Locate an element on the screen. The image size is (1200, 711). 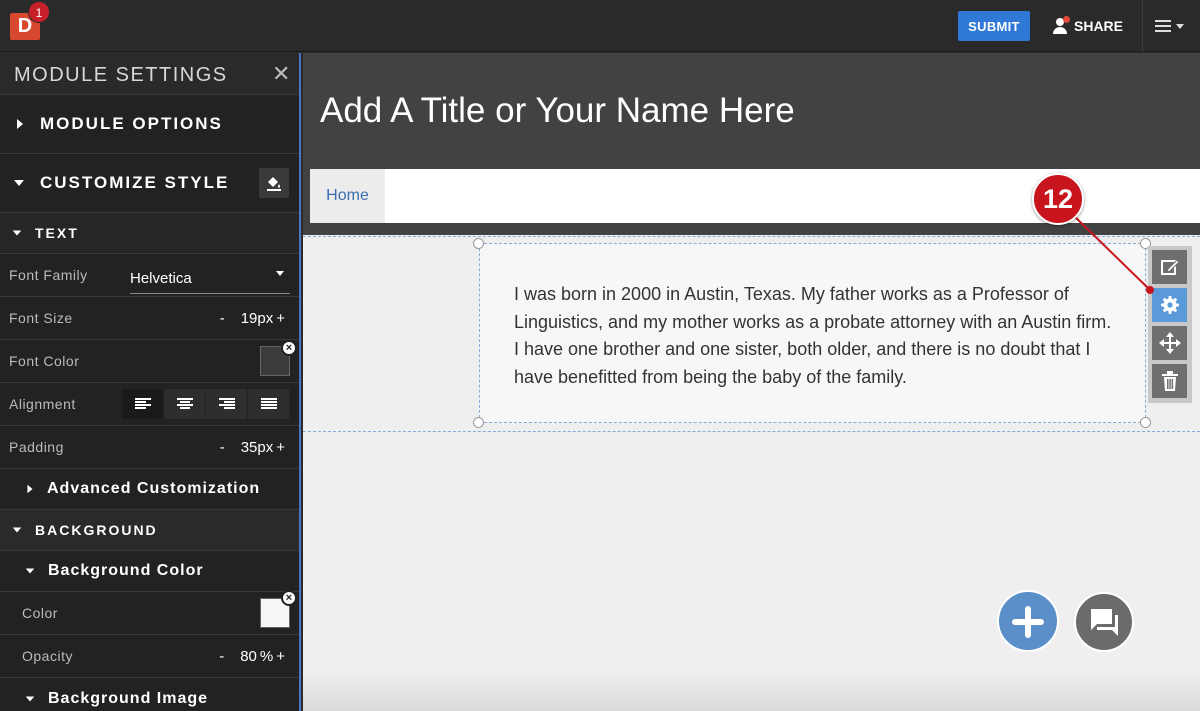
alignment-group is located at coordinates (205, 404).